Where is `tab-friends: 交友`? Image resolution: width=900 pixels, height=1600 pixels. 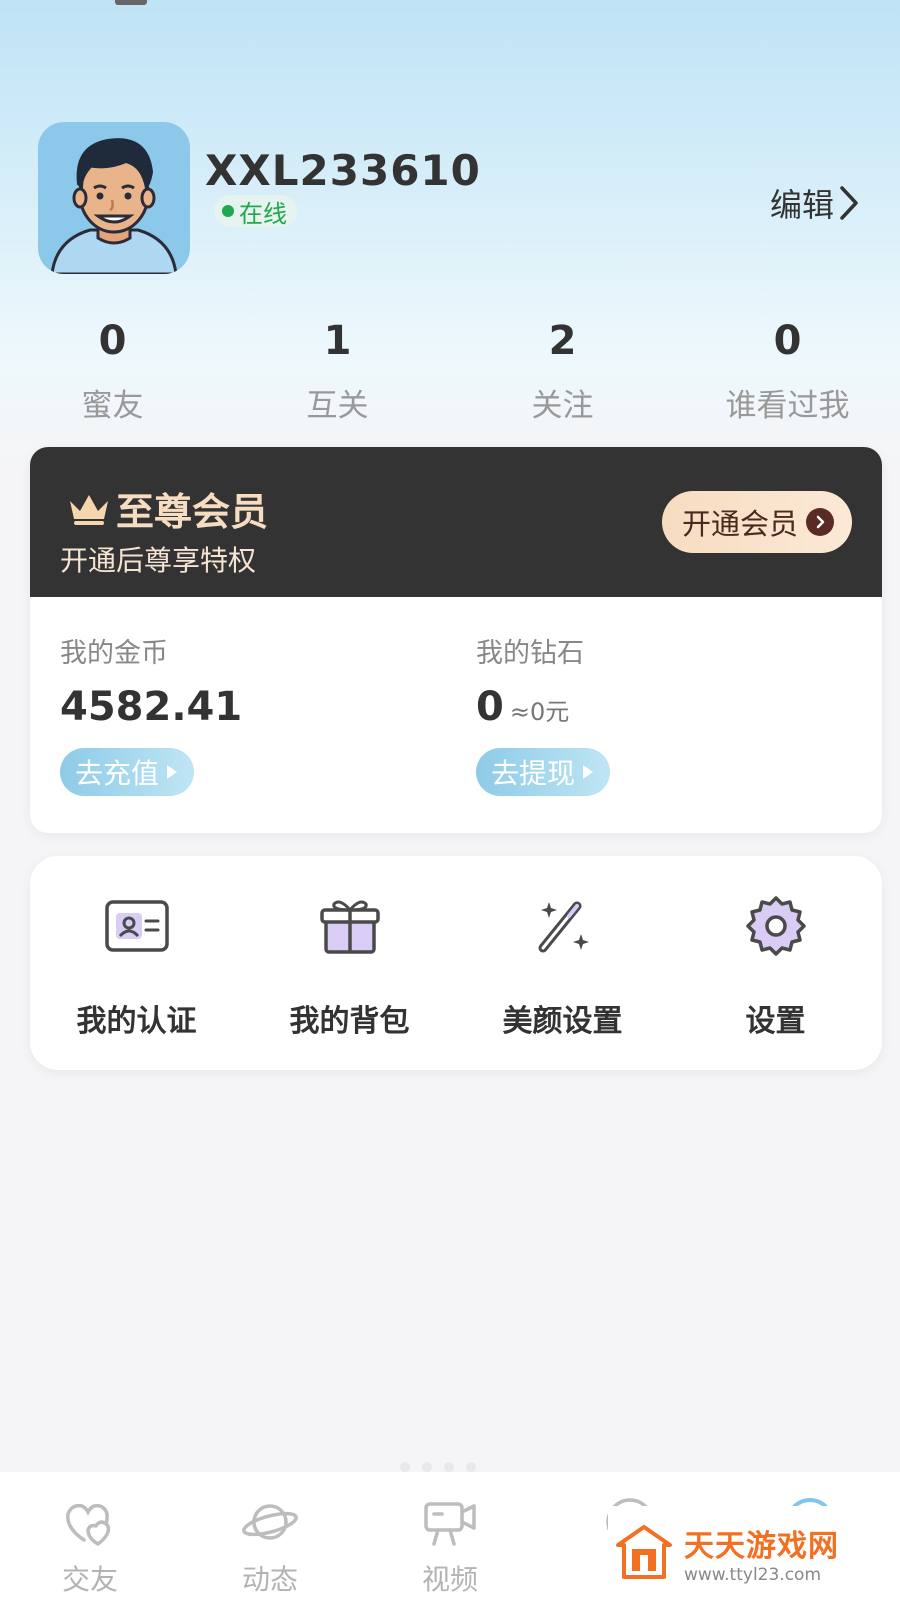 tab-friends: 交友 is located at coordinates (90, 1536).